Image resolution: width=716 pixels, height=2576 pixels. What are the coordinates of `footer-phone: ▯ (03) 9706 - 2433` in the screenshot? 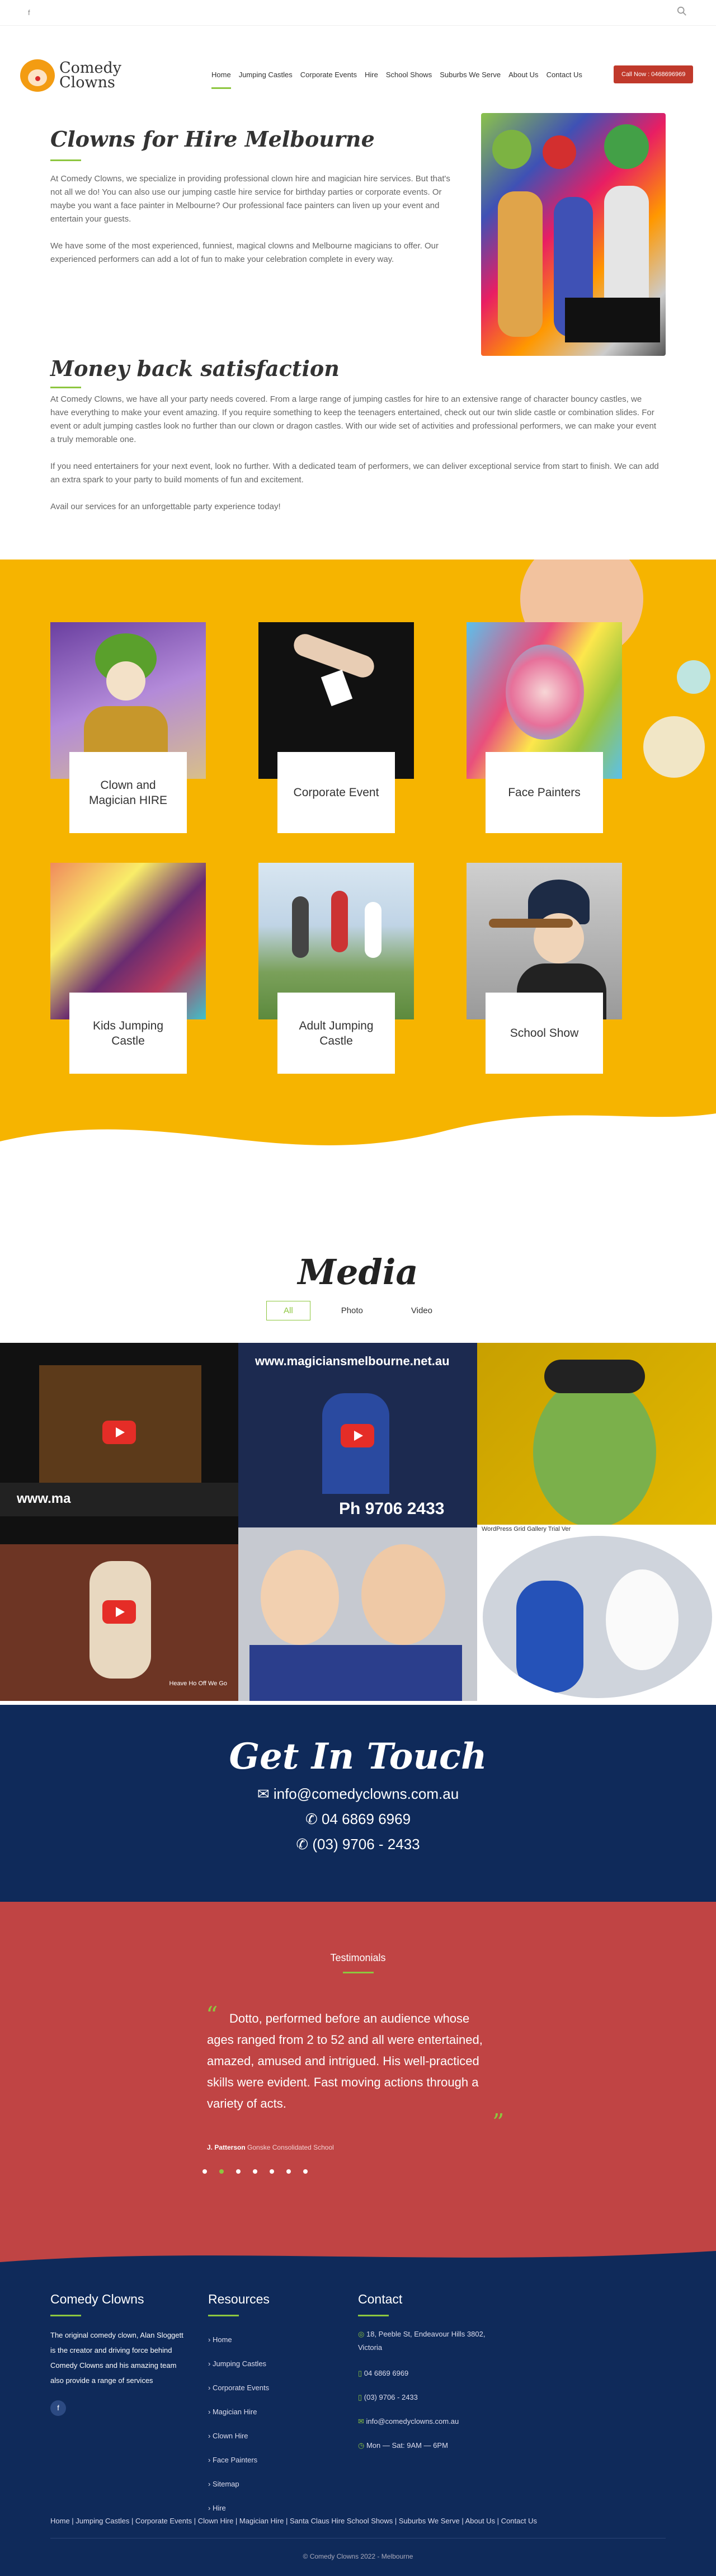 It's located at (430, 2397).